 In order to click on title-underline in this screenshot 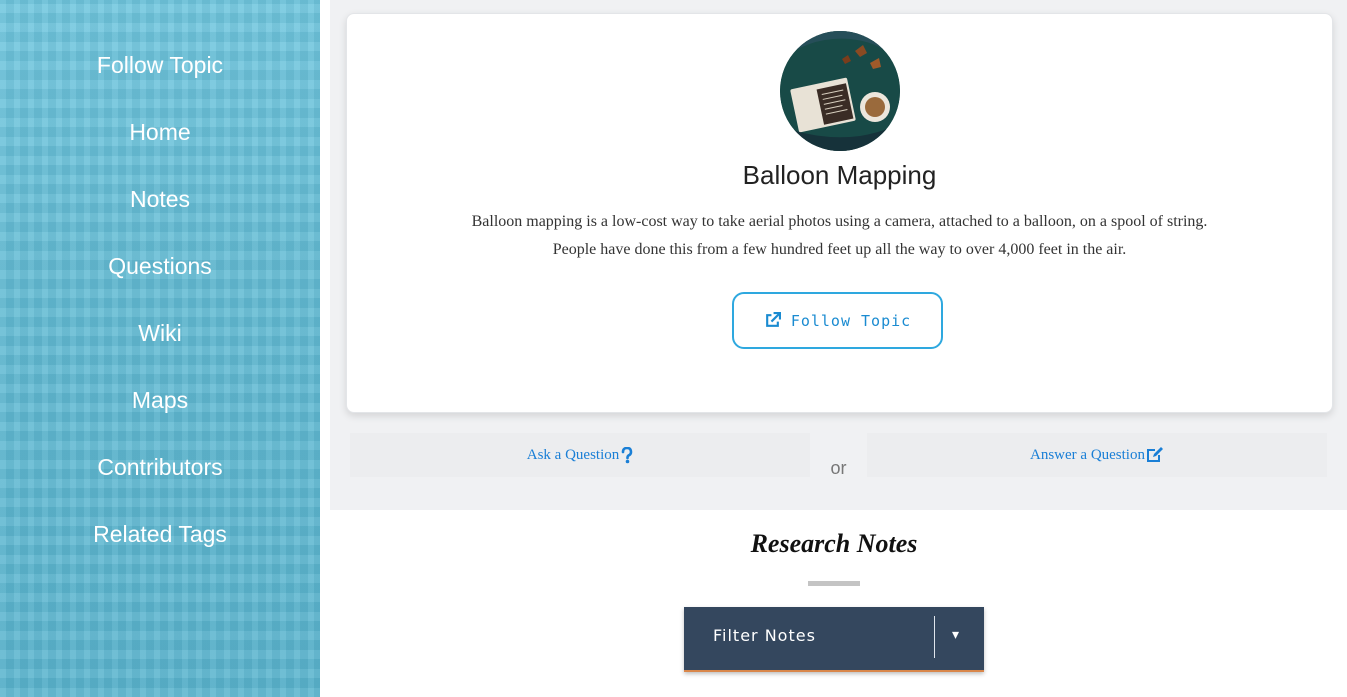, I will do `click(834, 583)`.